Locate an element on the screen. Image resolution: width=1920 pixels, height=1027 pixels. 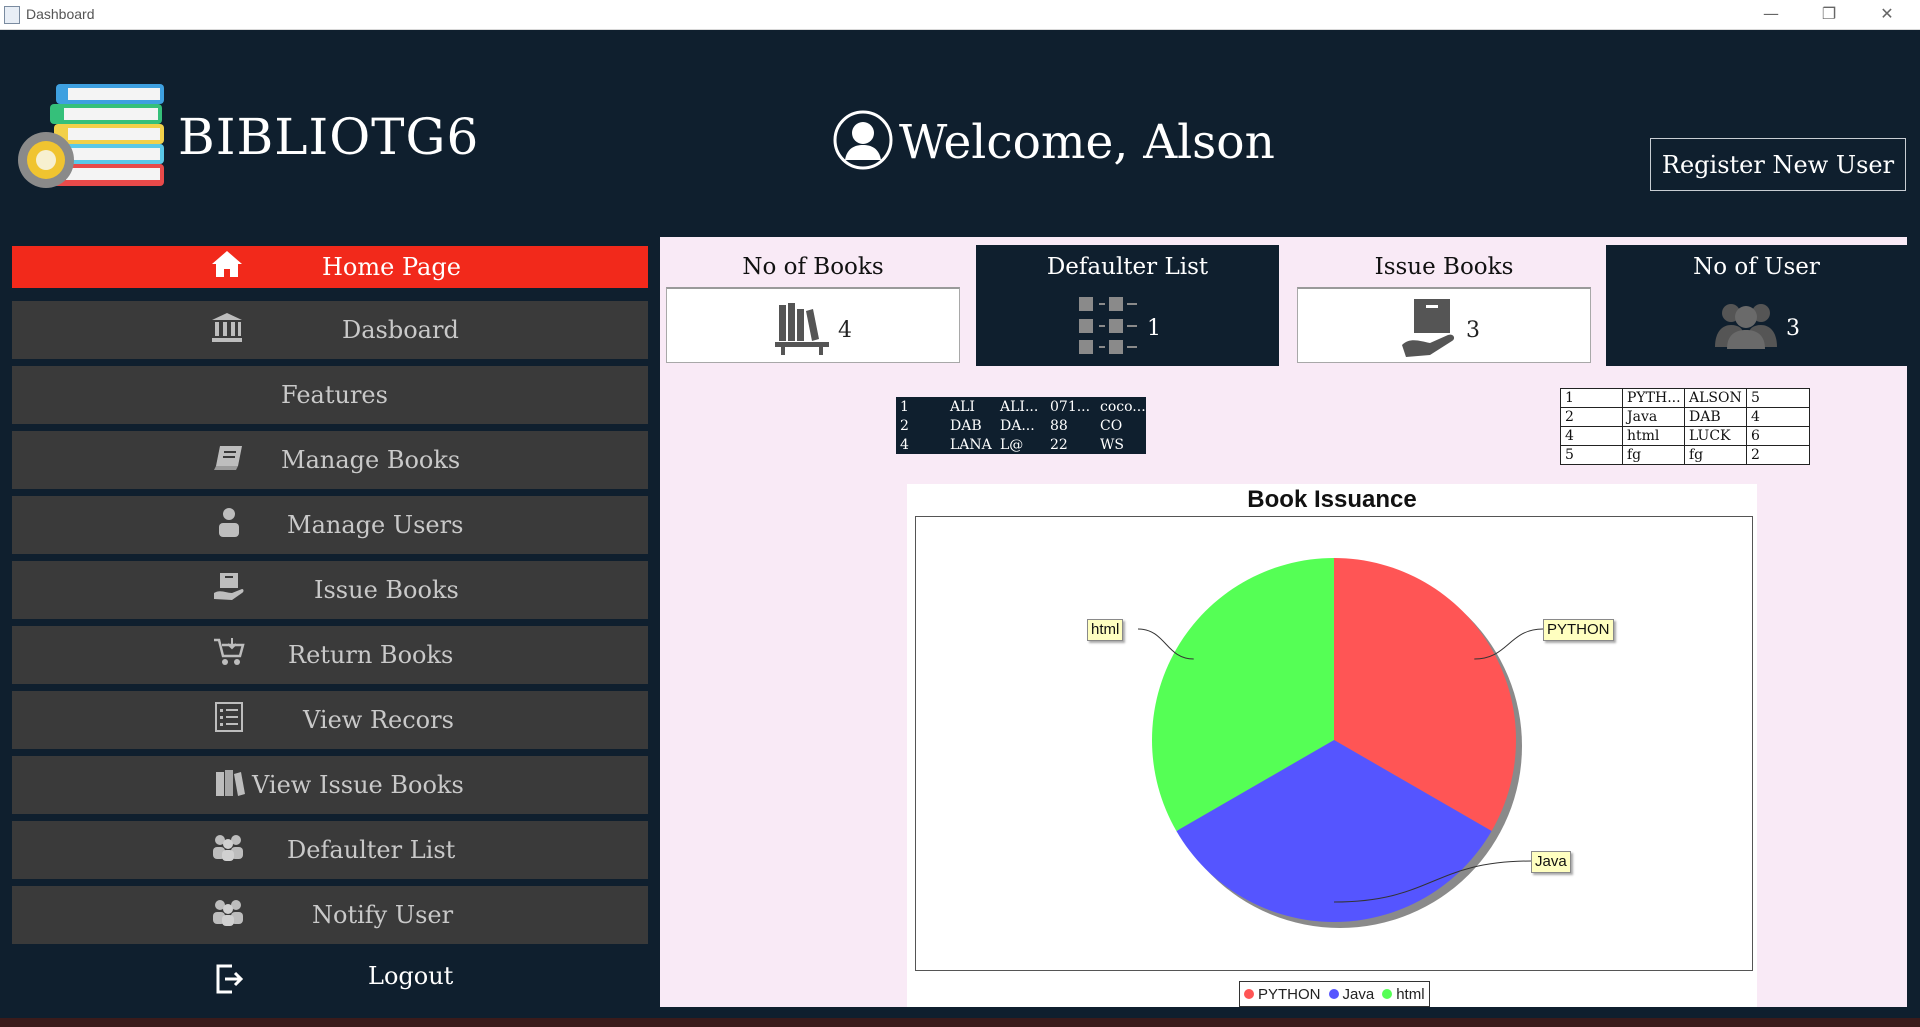
sidebar-item-view-records: View Recors is located at coordinates (330, 720).